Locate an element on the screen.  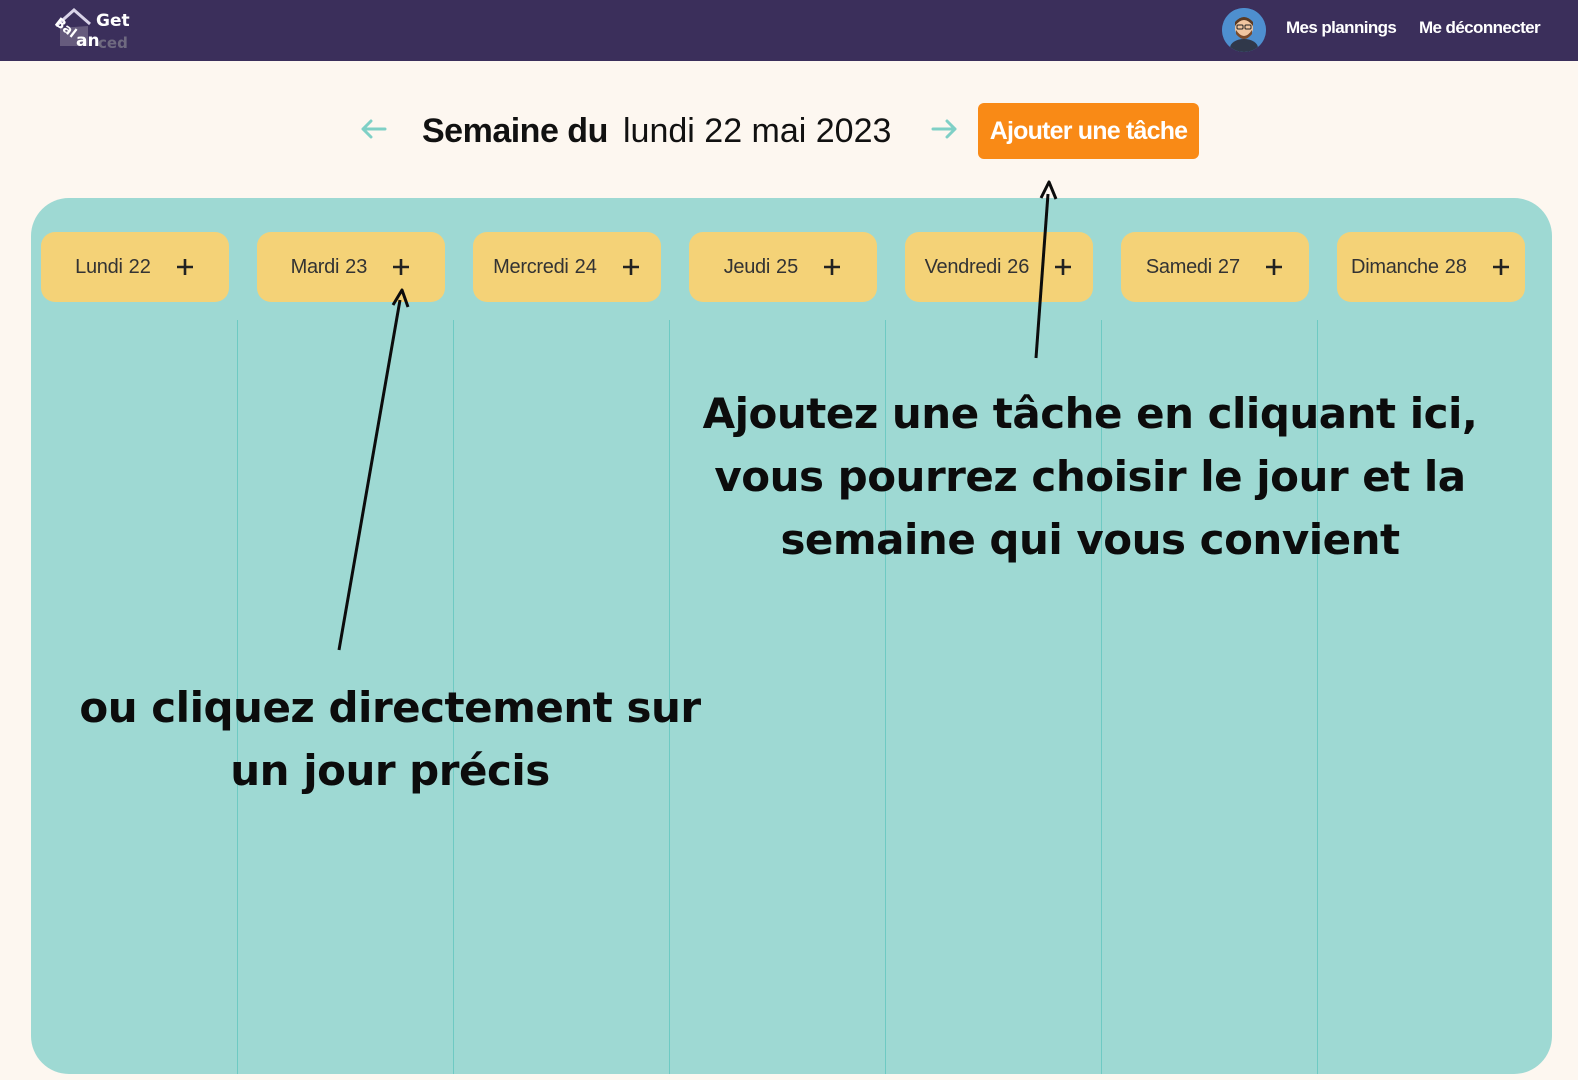
day-button-vendredi: Vendredi 26 is located at coordinates (999, 267).